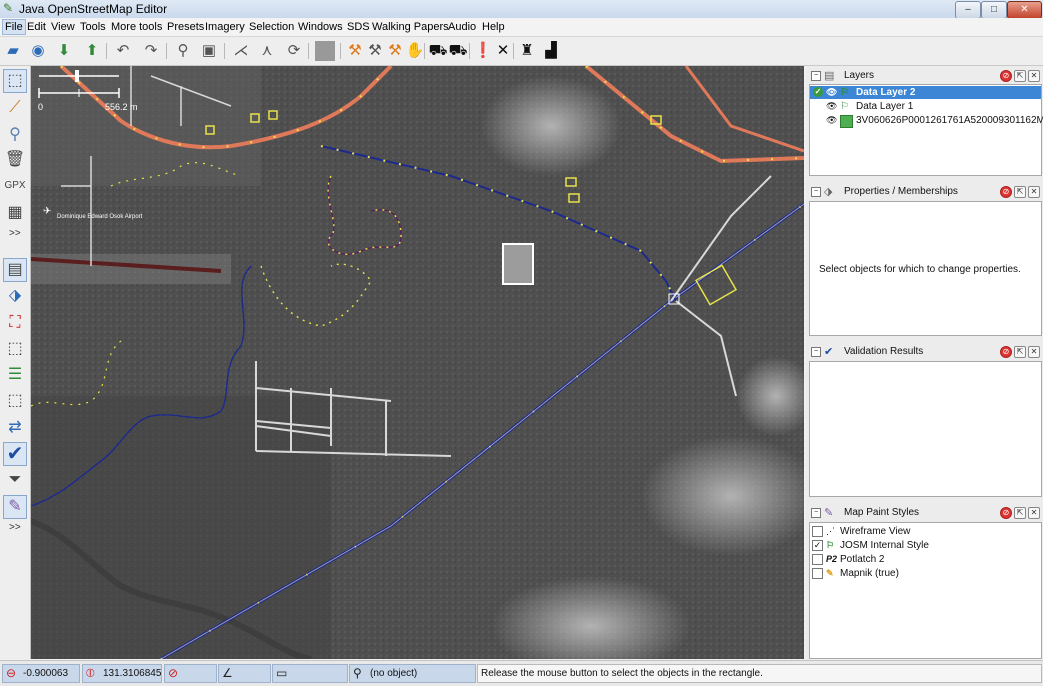 This screenshot has width=1043, height=686. I want to click on style-checkbox: ✓, so click(817, 545).